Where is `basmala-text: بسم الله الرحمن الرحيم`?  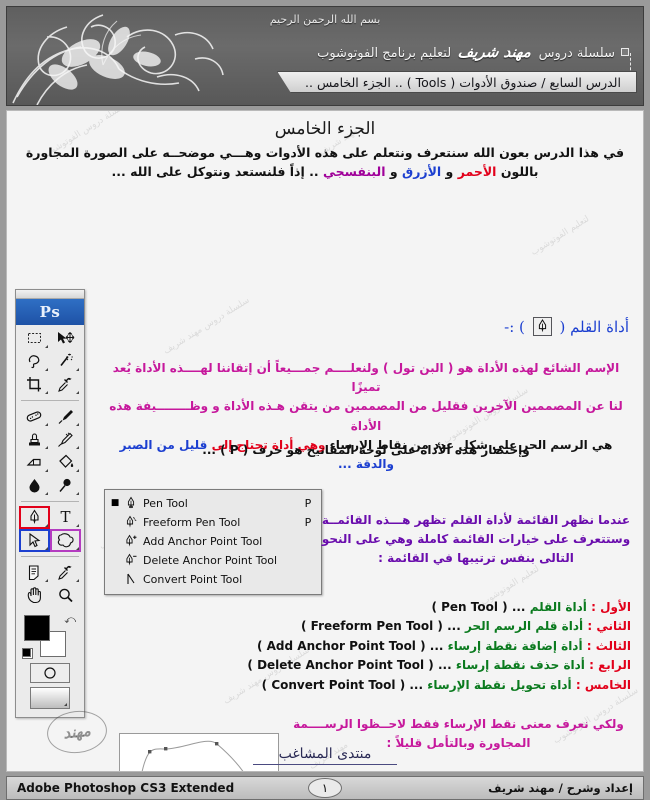
basmala-text: بسم الله الرحمن الرحيم is located at coordinates (325, 19).